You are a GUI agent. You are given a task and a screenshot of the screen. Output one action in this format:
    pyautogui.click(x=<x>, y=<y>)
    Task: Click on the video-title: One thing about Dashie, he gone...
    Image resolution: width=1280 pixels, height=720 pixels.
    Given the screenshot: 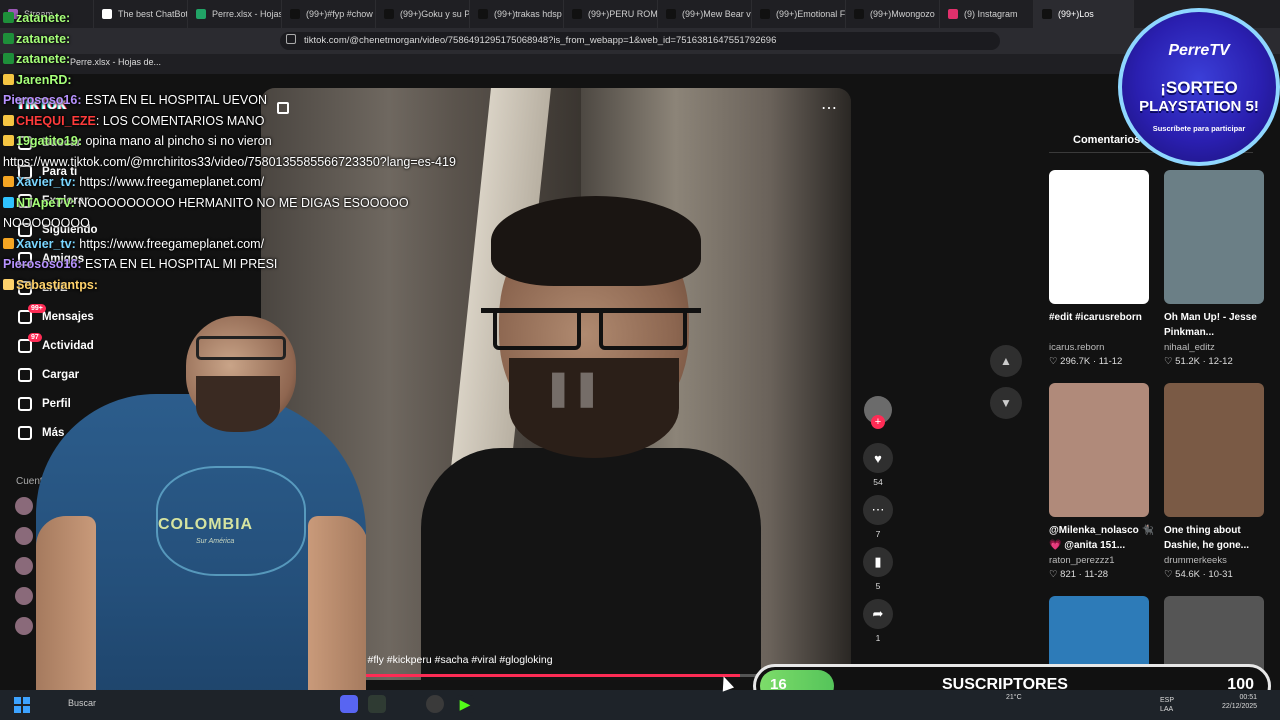 What is the action you would take?
    pyautogui.click(x=1217, y=538)
    